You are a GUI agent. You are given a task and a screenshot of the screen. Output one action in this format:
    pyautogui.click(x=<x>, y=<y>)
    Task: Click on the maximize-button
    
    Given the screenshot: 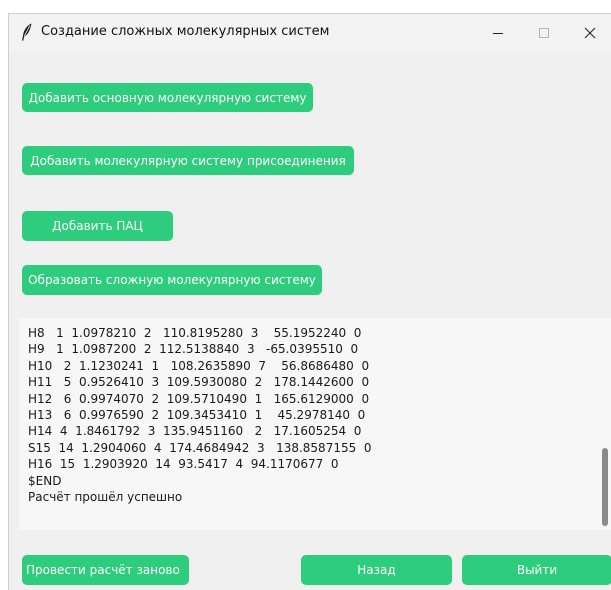 What is the action you would take?
    pyautogui.click(x=544, y=33)
    